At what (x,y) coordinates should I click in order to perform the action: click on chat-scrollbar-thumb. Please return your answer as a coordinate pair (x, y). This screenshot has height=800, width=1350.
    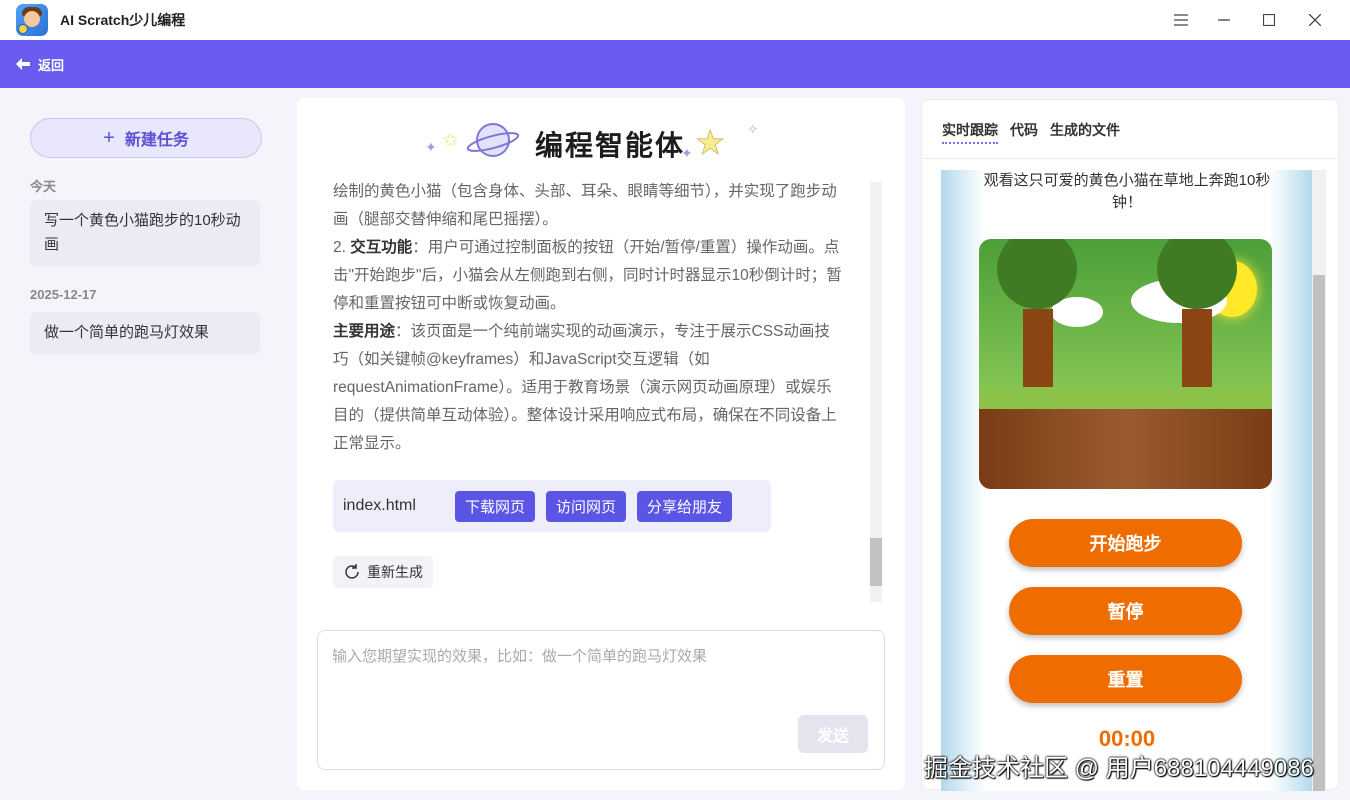
    Looking at the image, I should click on (876, 562).